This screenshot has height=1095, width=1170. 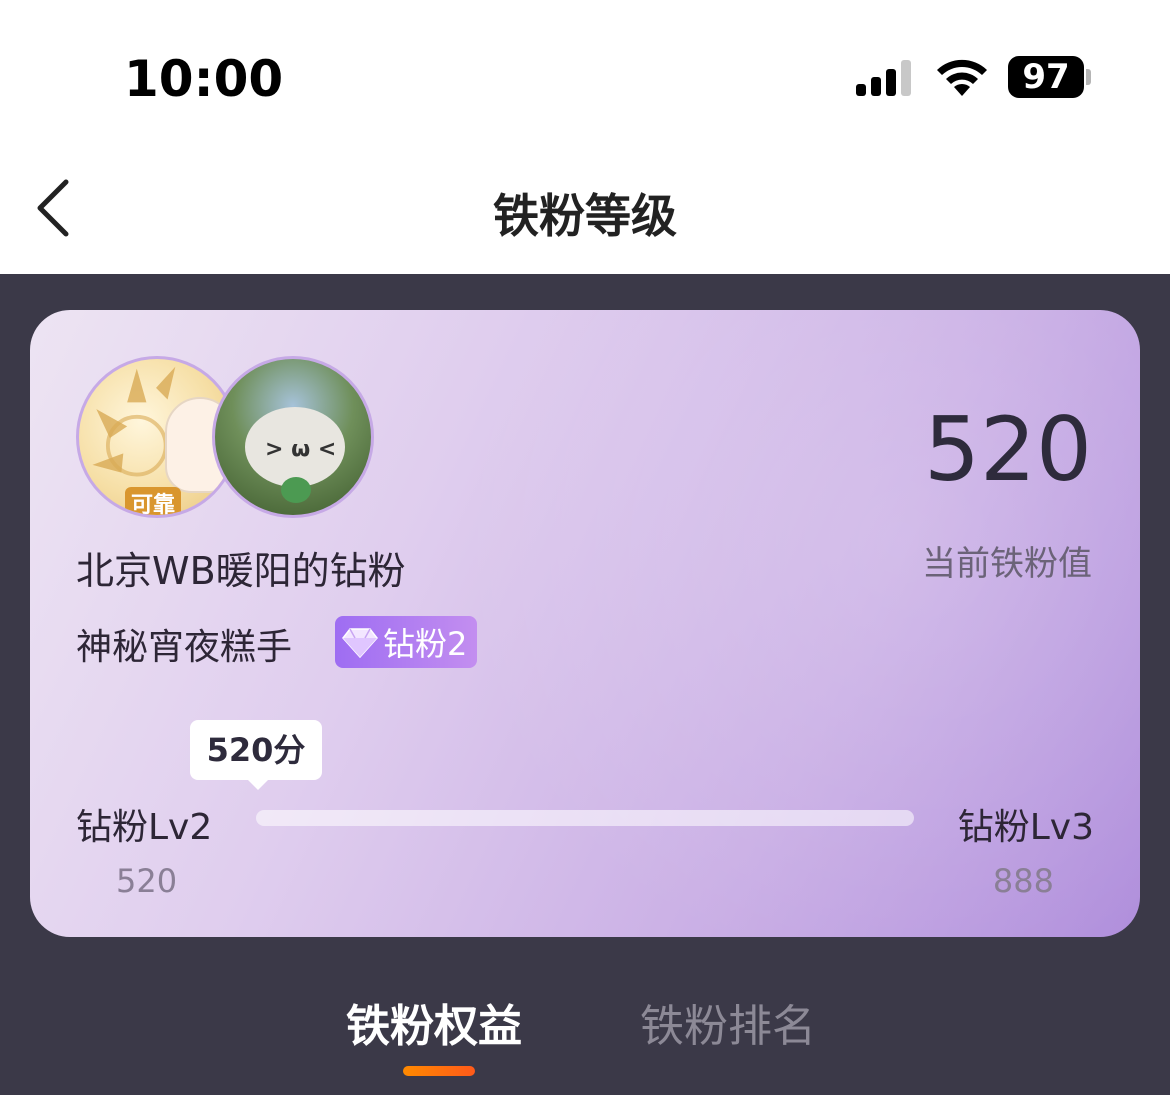 What do you see at coordinates (1046, 77) in the screenshot?
I see `battery-icon: 97` at bounding box center [1046, 77].